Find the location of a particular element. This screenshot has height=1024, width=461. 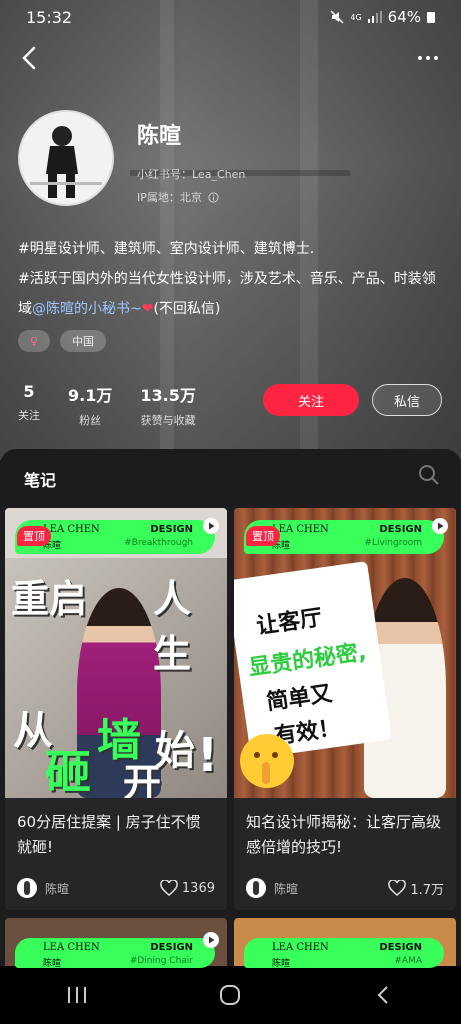

profile-tags: ♀ 中国 is located at coordinates (62, 341).